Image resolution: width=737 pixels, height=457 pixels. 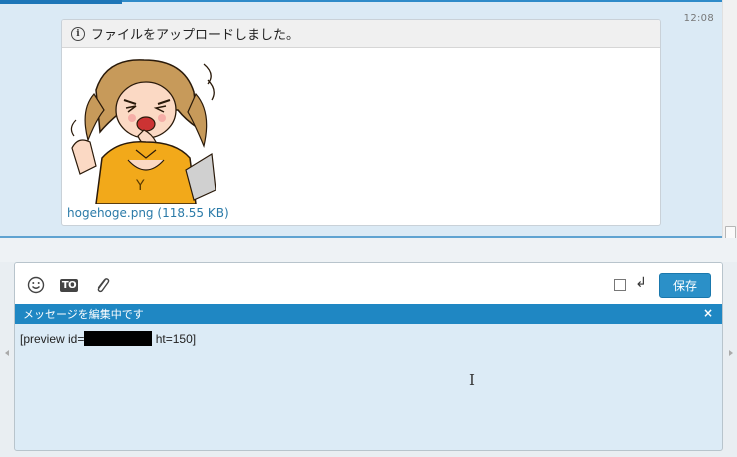 What do you see at coordinates (368, 250) in the screenshot?
I see `pane-divider` at bounding box center [368, 250].